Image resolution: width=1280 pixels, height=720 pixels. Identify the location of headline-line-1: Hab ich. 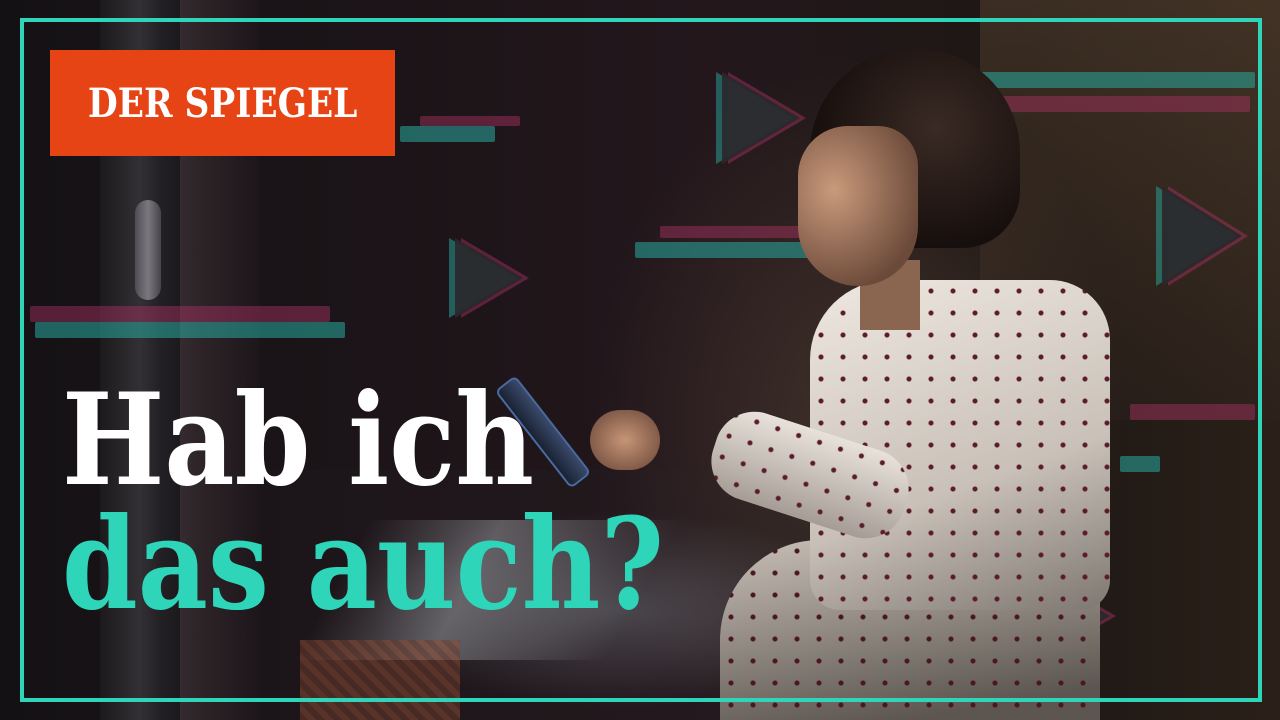
(298, 440).